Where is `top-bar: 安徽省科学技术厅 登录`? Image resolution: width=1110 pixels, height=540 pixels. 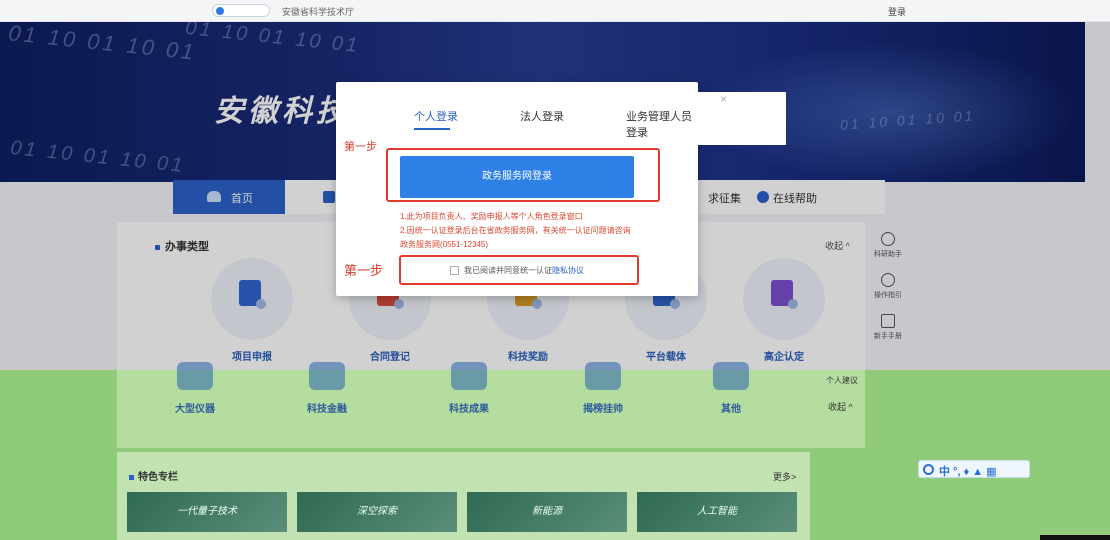
top-bar: 安徽省科学技术厅 登录 is located at coordinates (555, 11).